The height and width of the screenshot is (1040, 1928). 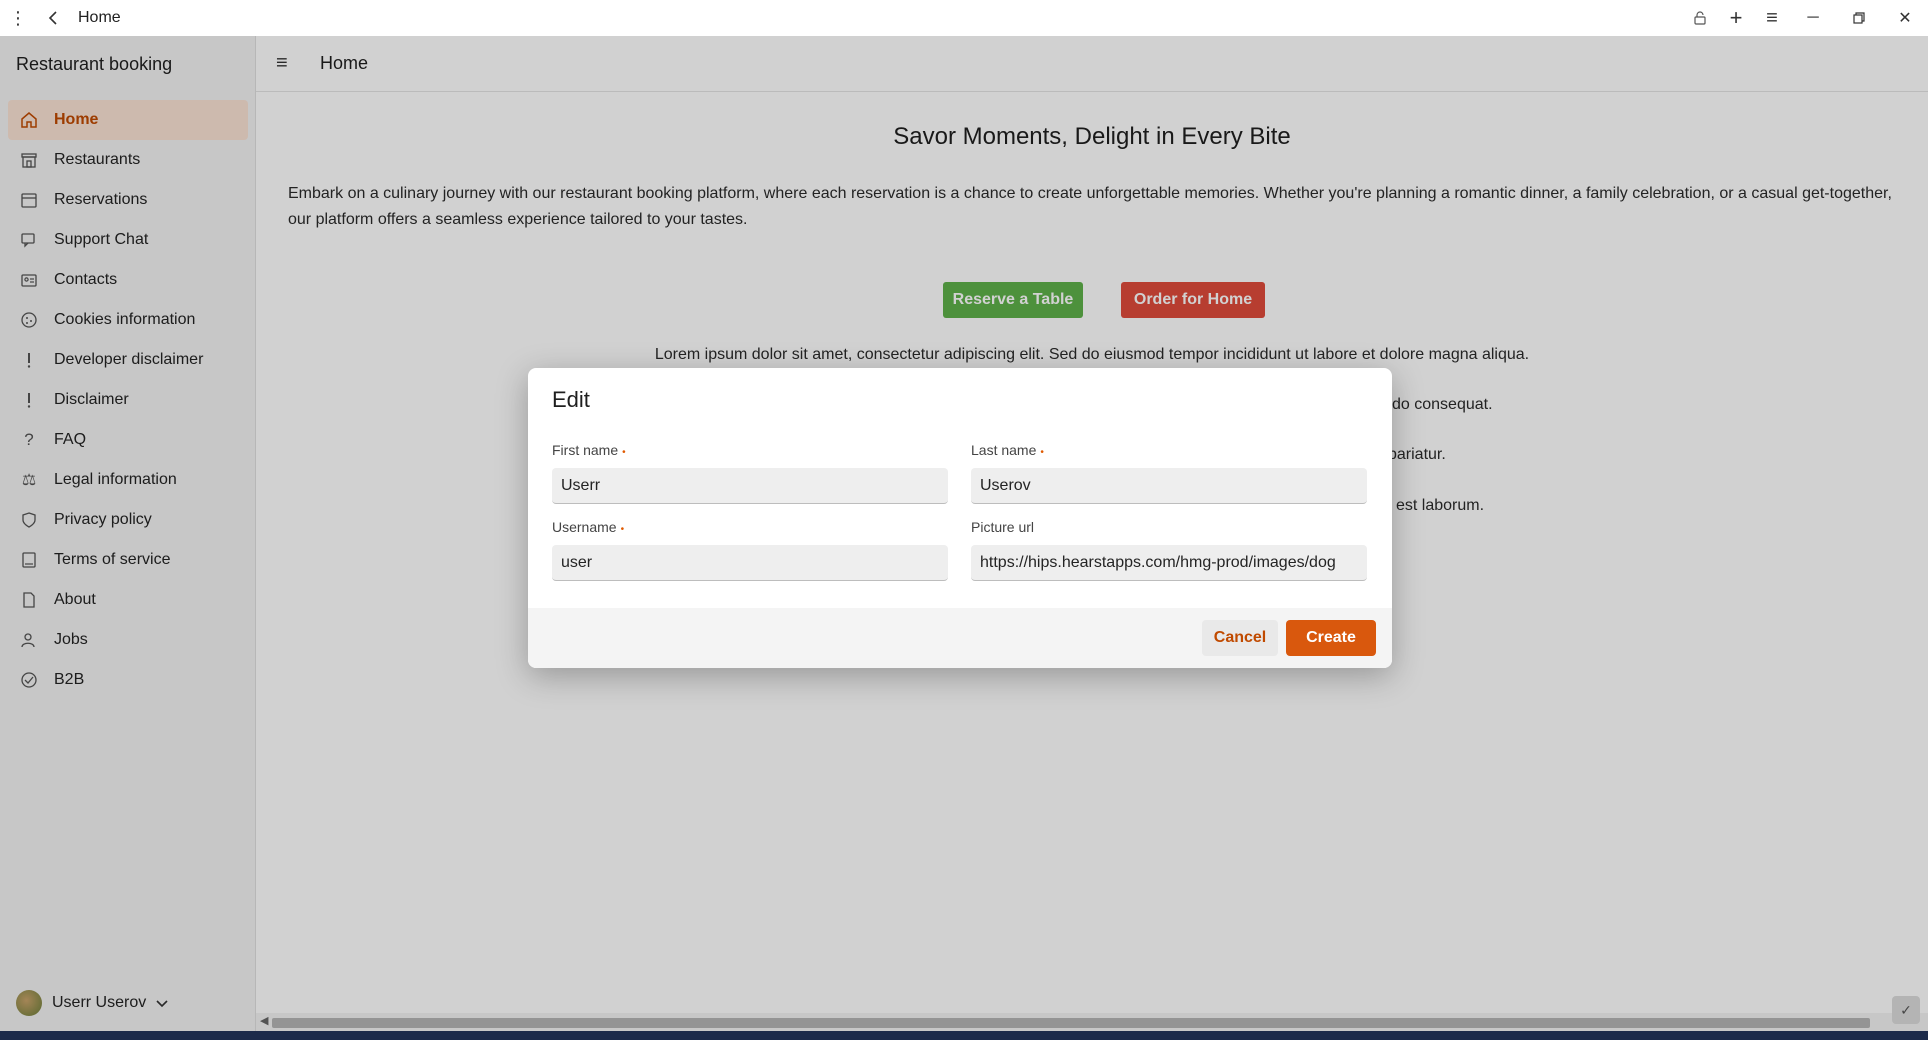 I want to click on last-name-field: Last name • Userov, so click(x=1169, y=473).